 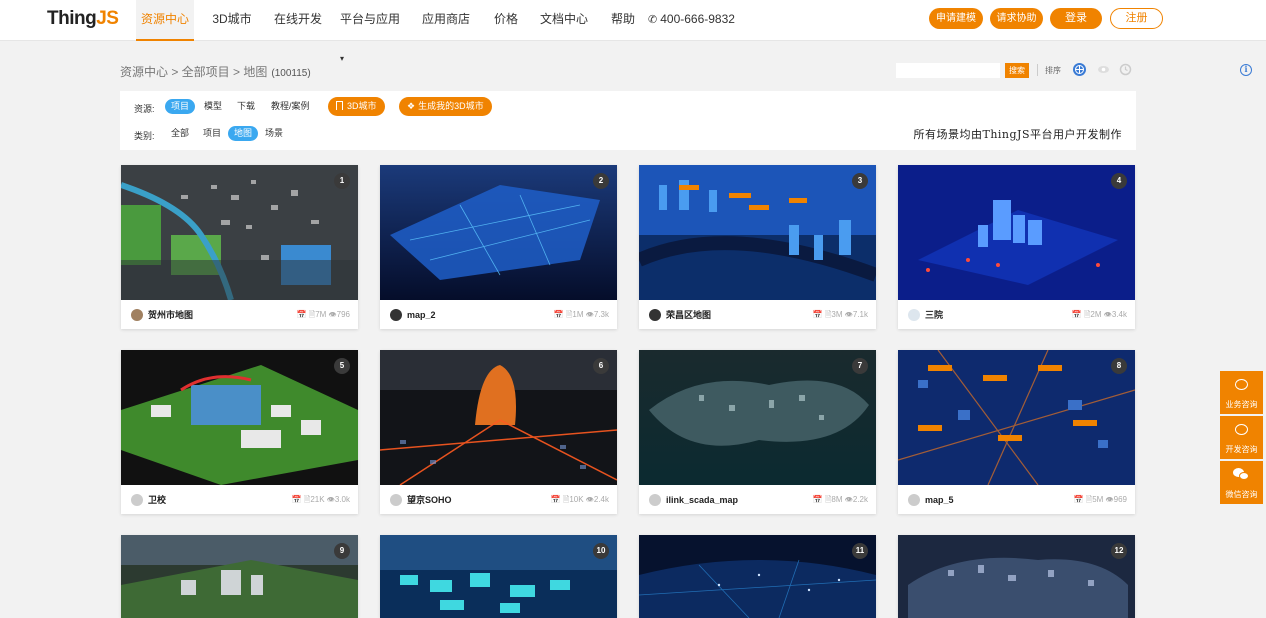 What do you see at coordinates (757, 232) in the screenshot?
I see `card-thumbnail: 3` at bounding box center [757, 232].